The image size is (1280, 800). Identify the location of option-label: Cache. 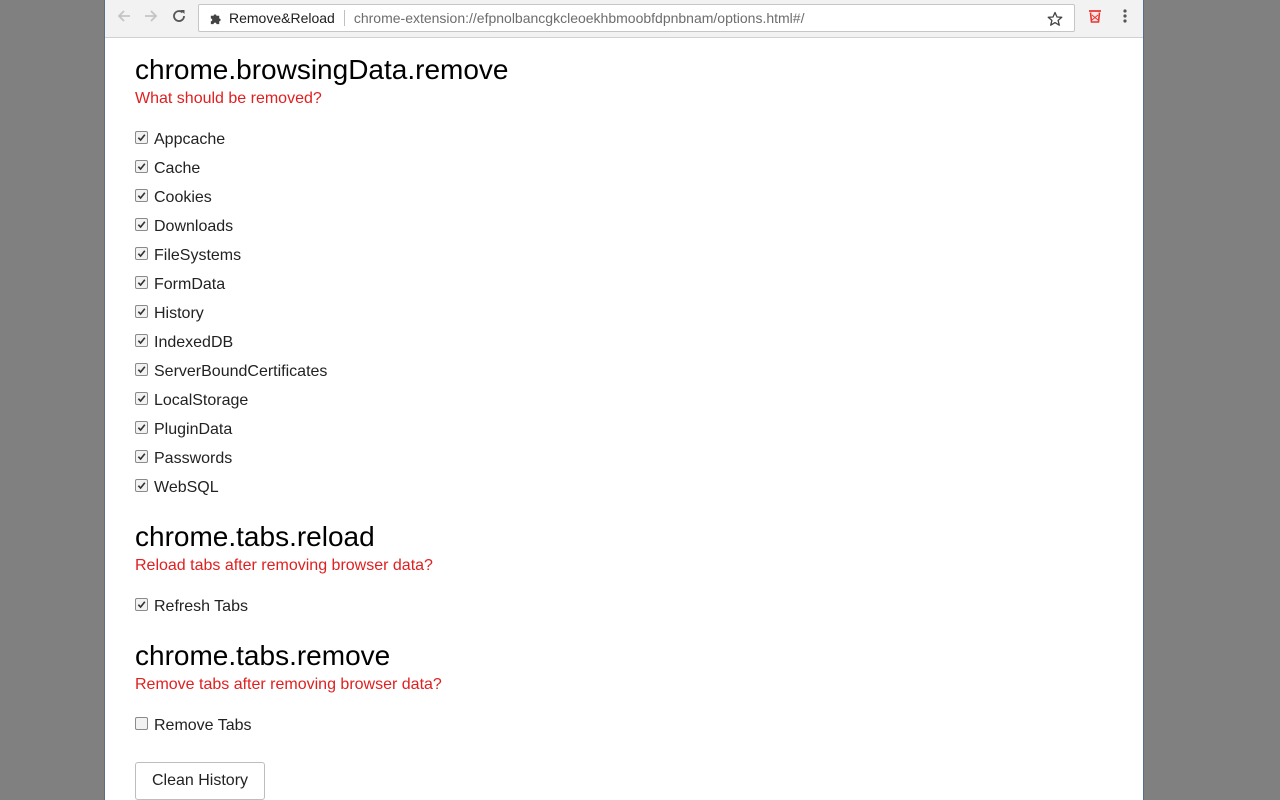
(177, 168).